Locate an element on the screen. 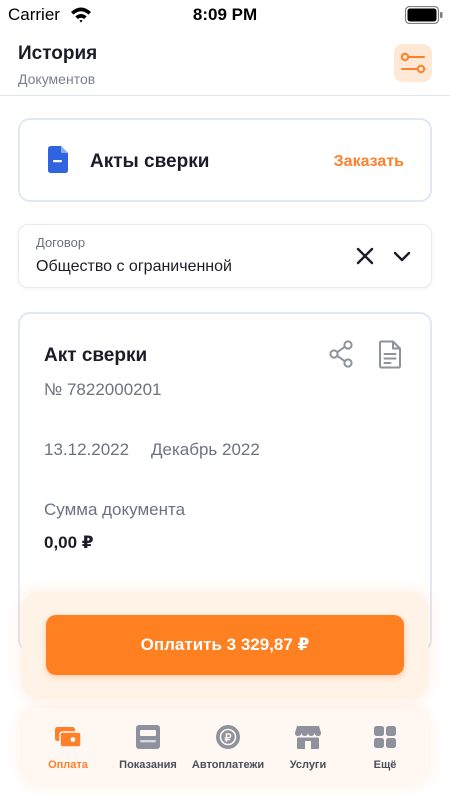 Image resolution: width=450 pixels, height=800 pixels. act-period: Декабрь 2022 is located at coordinates (205, 449).